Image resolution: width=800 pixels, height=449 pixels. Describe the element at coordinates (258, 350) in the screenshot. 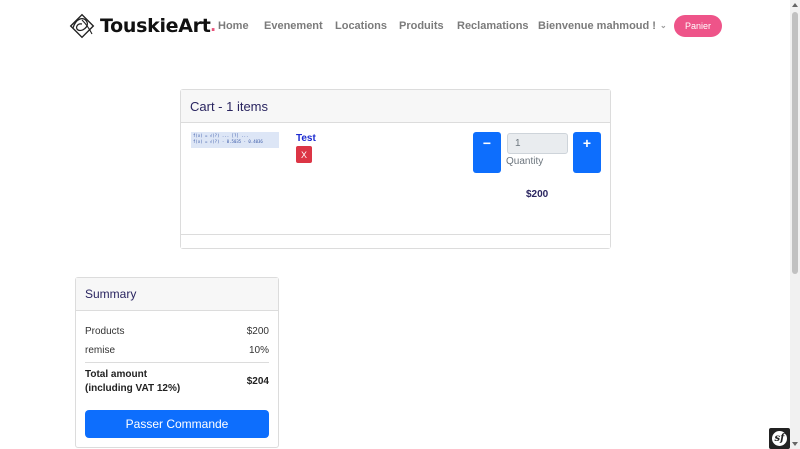

I see `summary-row-value: 10%` at that location.